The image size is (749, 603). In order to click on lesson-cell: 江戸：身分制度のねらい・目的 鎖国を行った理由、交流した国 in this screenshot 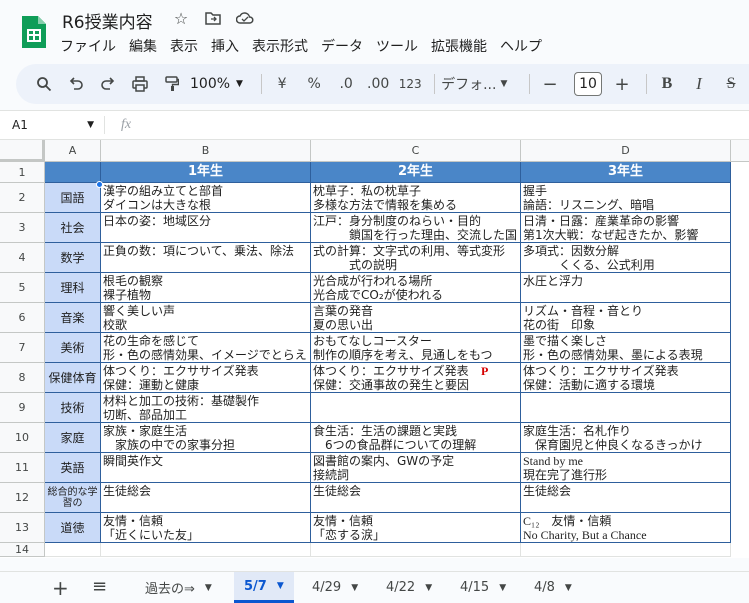, I will do `click(416, 228)`.